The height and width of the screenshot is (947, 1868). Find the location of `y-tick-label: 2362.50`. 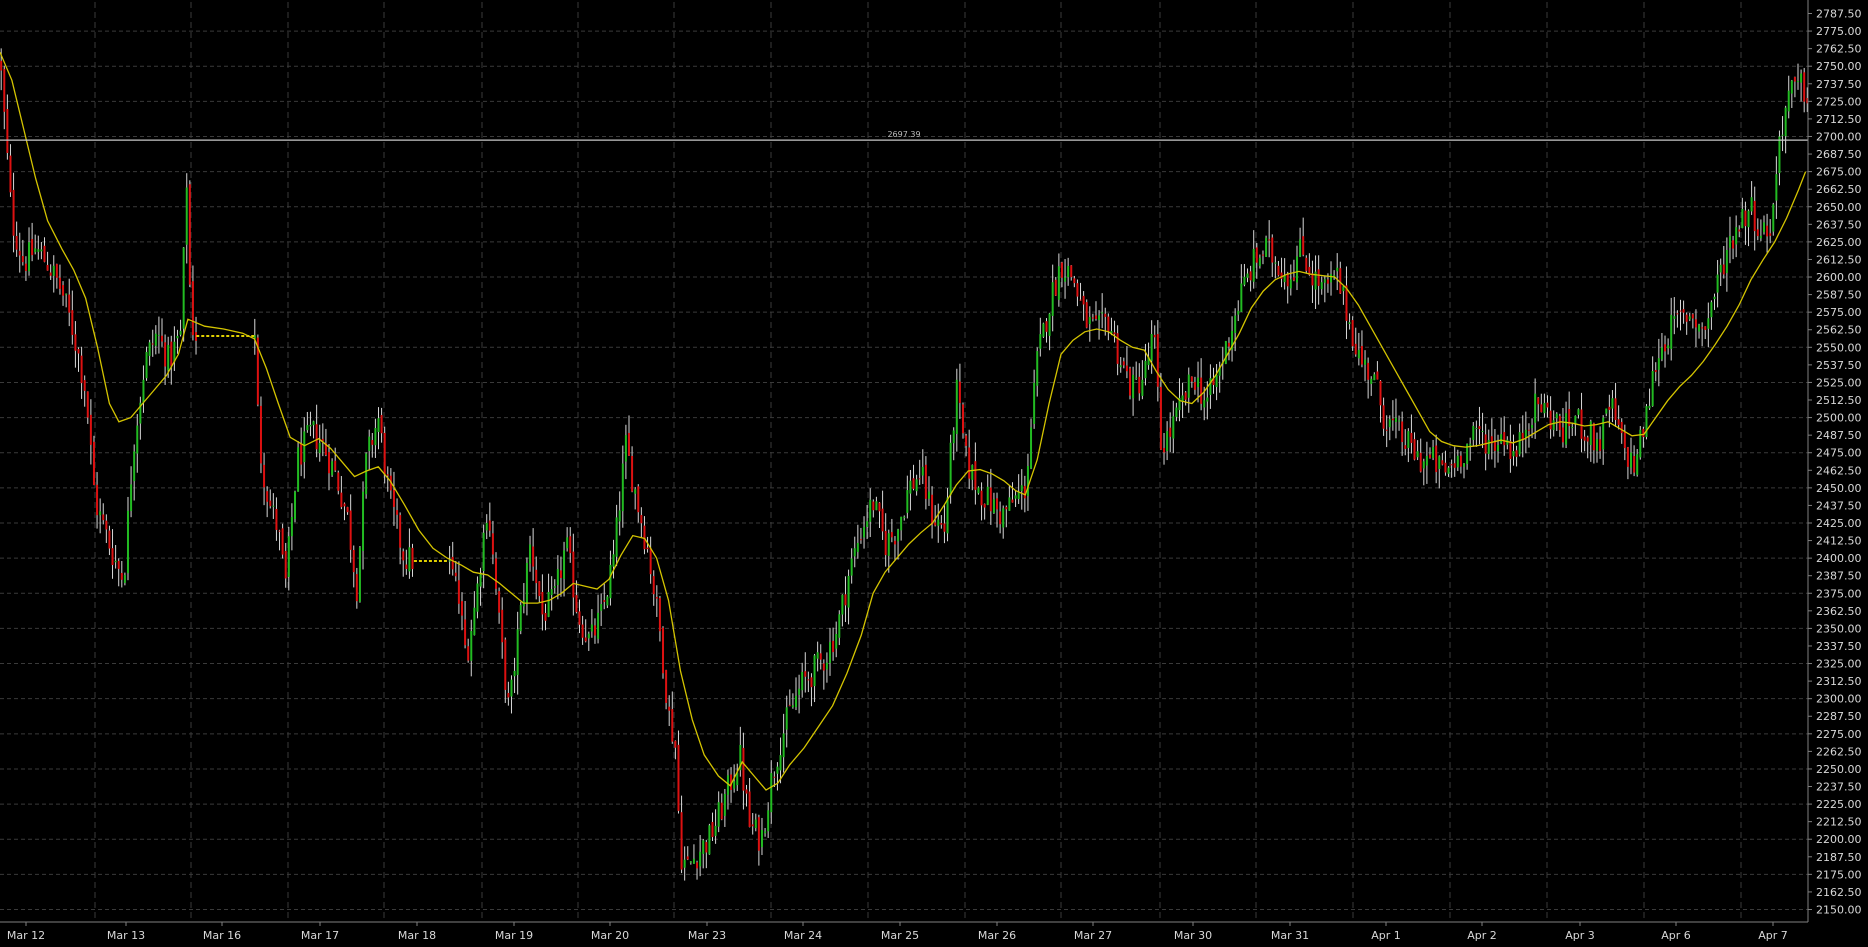

y-tick-label: 2362.50 is located at coordinates (1839, 611).